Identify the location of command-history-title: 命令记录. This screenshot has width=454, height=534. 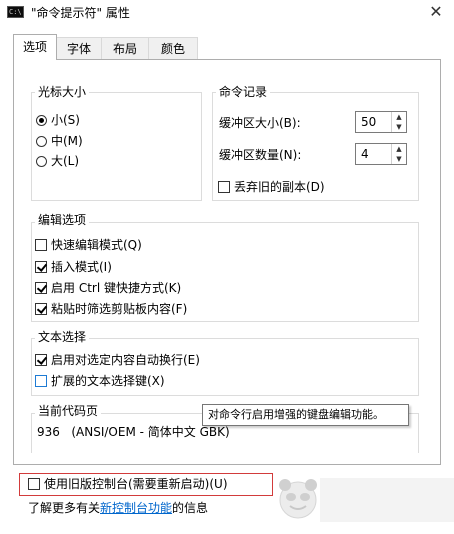
(243, 92).